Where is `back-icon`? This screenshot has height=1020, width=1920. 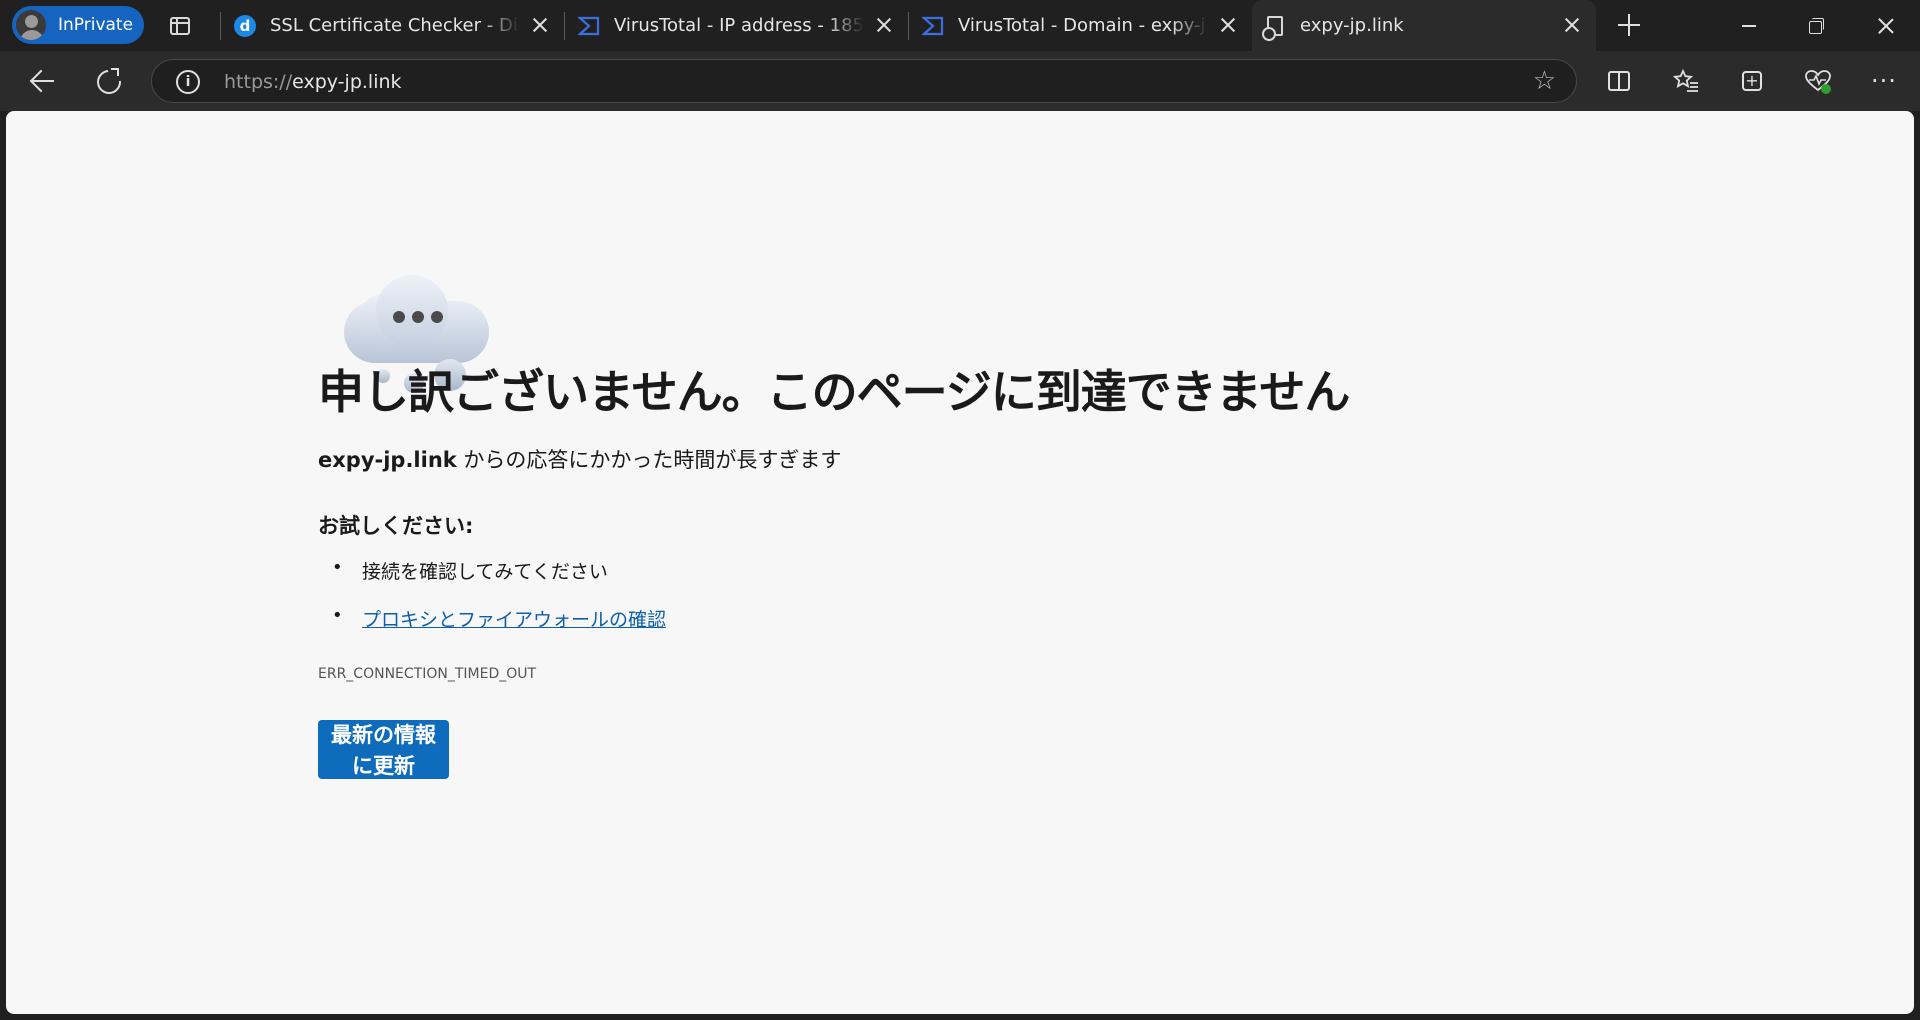 back-icon is located at coordinates (42, 81).